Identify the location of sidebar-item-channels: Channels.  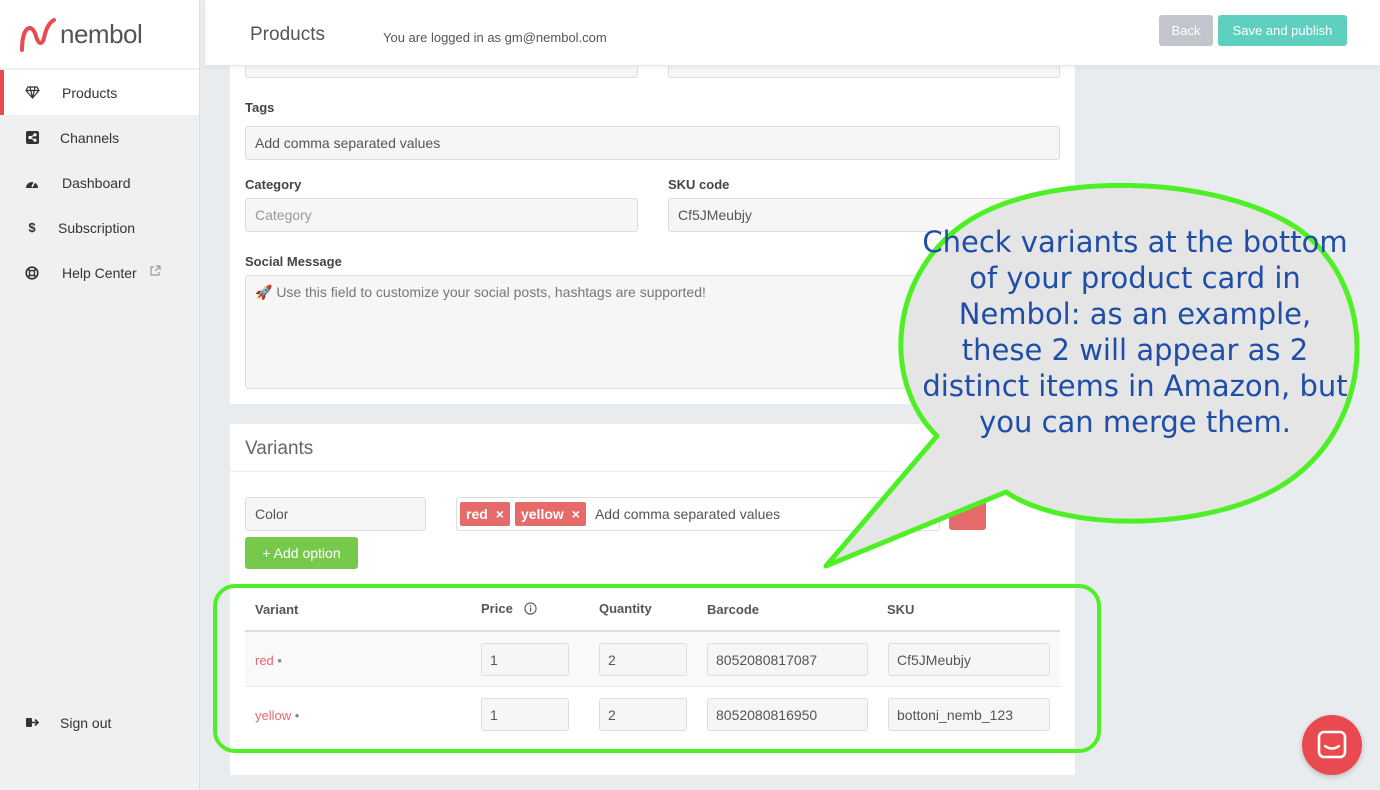
(99, 137).